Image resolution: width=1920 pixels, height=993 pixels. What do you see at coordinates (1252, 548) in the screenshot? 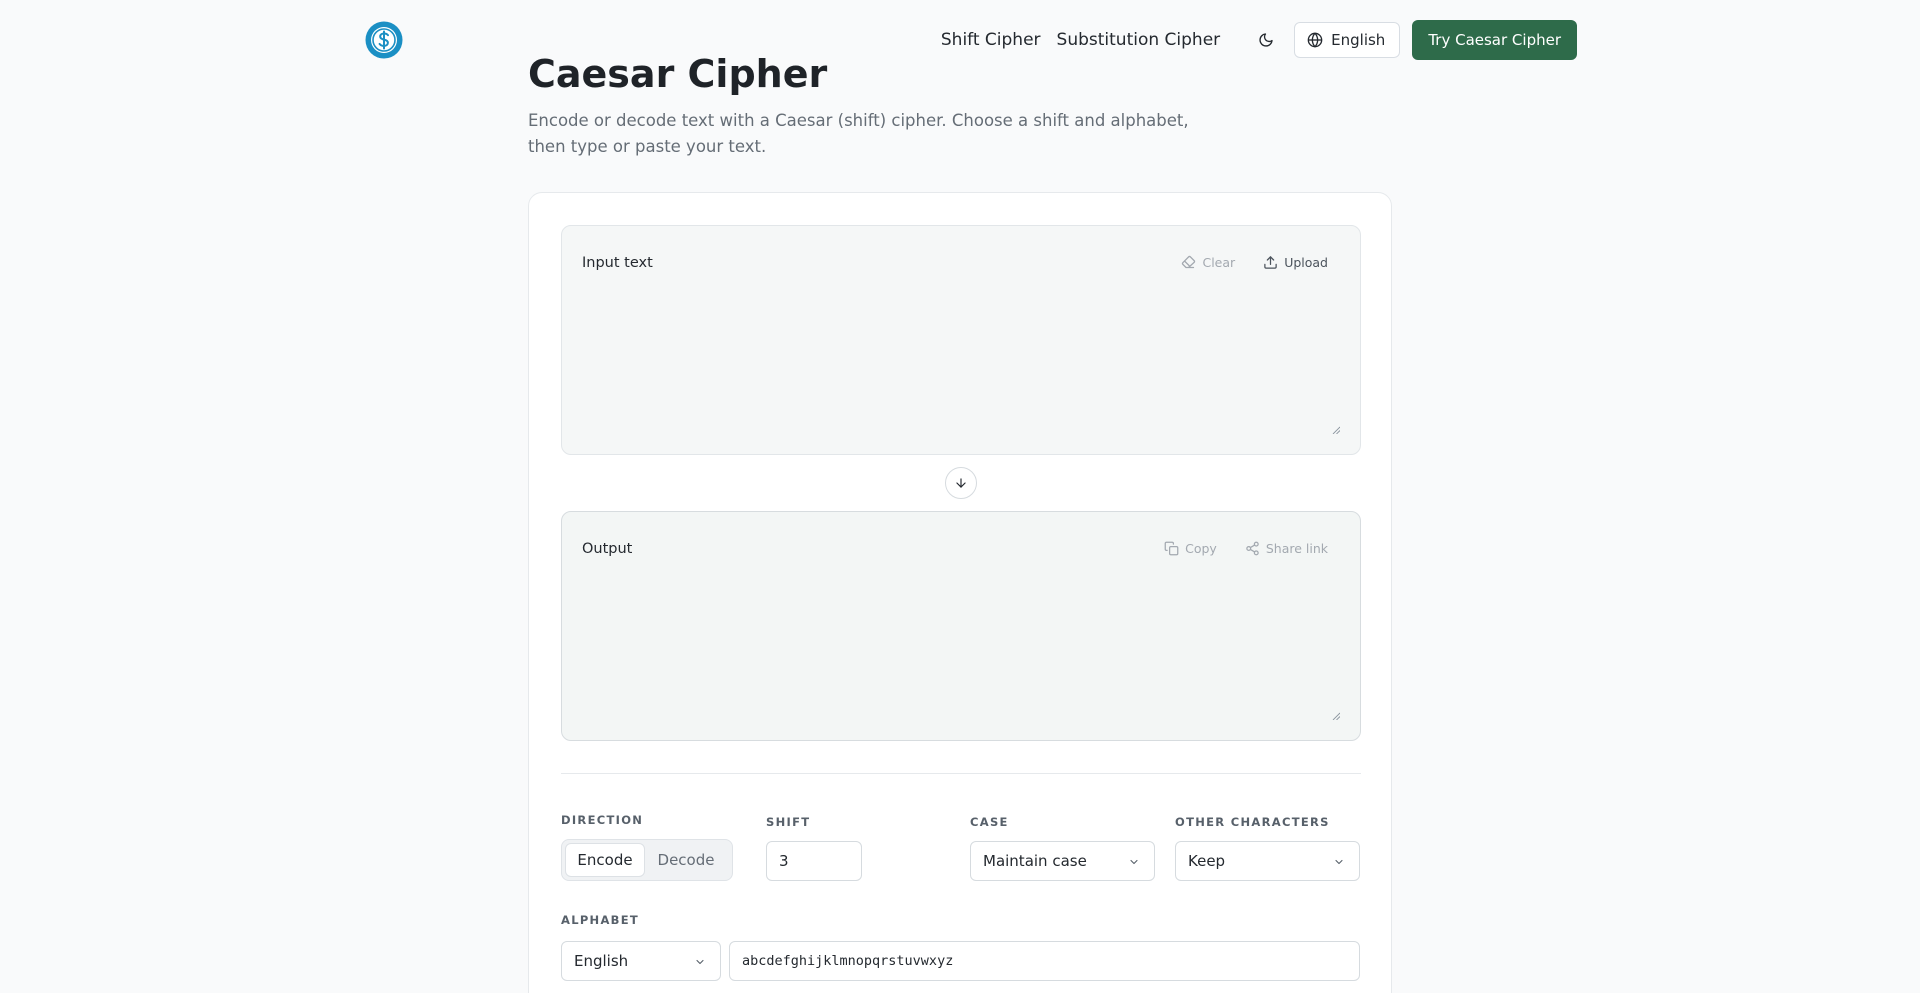
I see `share-icon` at bounding box center [1252, 548].